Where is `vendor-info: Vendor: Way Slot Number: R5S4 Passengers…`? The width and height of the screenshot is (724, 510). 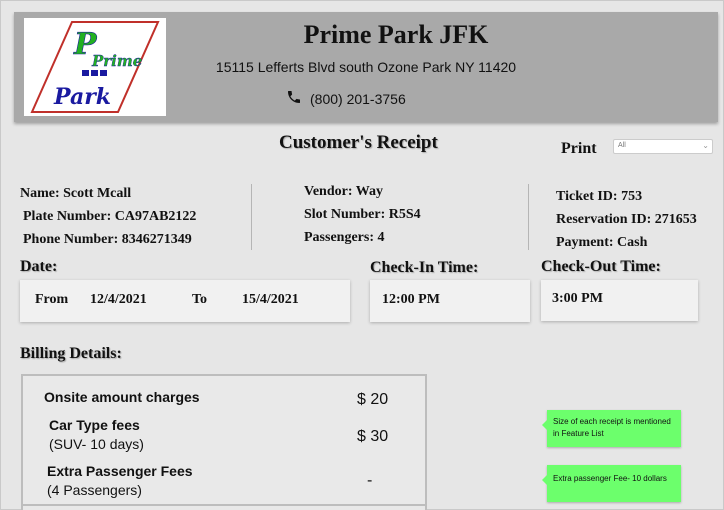
vendor-info: Vendor: Way Slot Number: R5S4 Passengers… is located at coordinates (362, 214).